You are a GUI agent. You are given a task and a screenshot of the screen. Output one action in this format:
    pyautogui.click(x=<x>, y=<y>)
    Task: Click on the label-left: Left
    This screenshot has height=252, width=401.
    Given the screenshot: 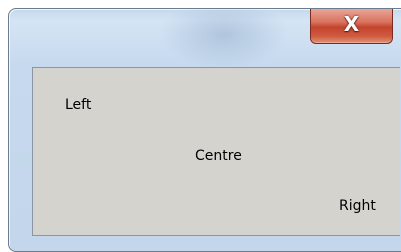 What is the action you would take?
    pyautogui.click(x=78, y=105)
    